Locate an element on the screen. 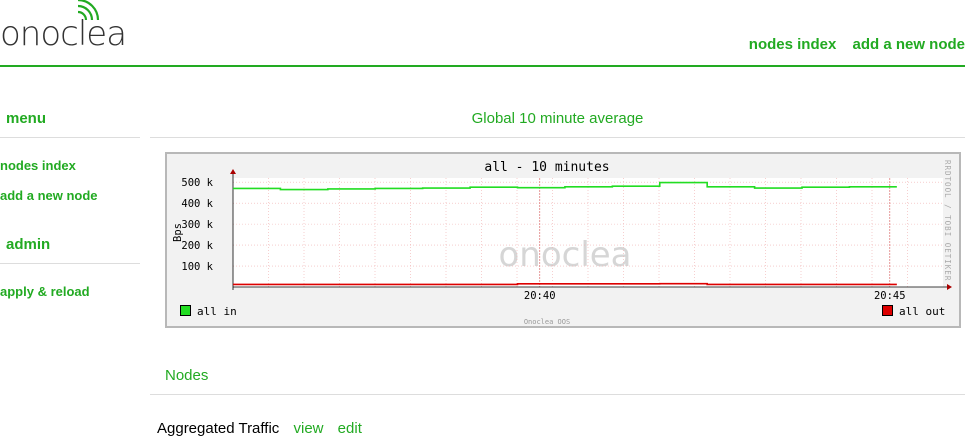  legend-label-out: all out is located at coordinates (922, 311).